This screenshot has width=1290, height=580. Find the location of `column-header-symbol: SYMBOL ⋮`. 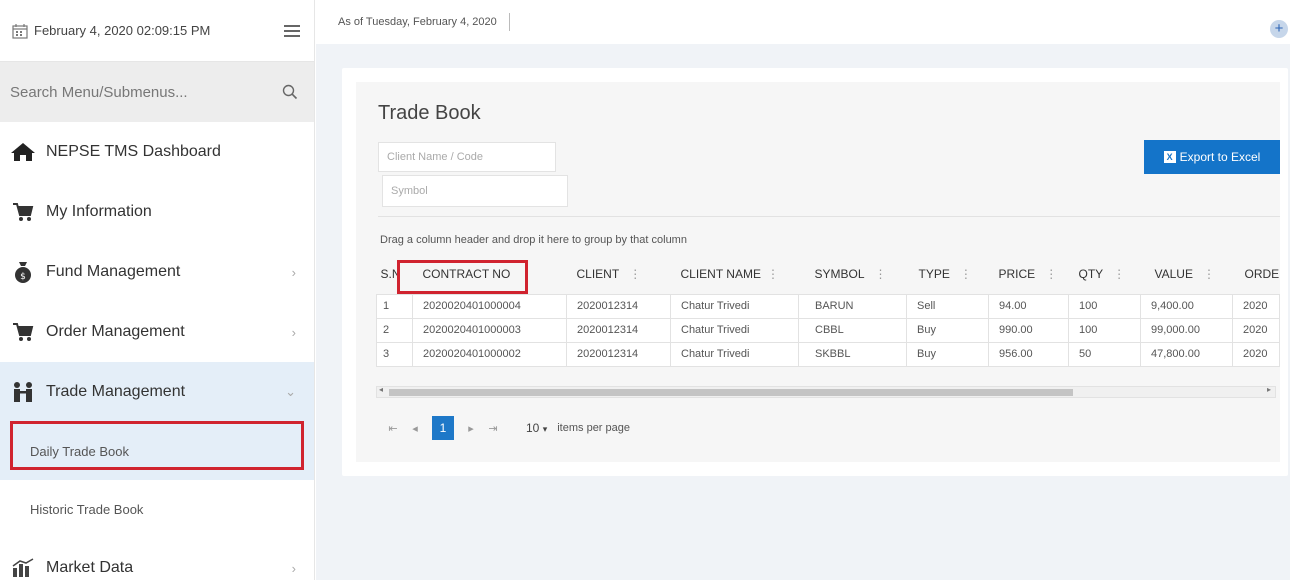

column-header-symbol: SYMBOL ⋮ is located at coordinates (852, 274).